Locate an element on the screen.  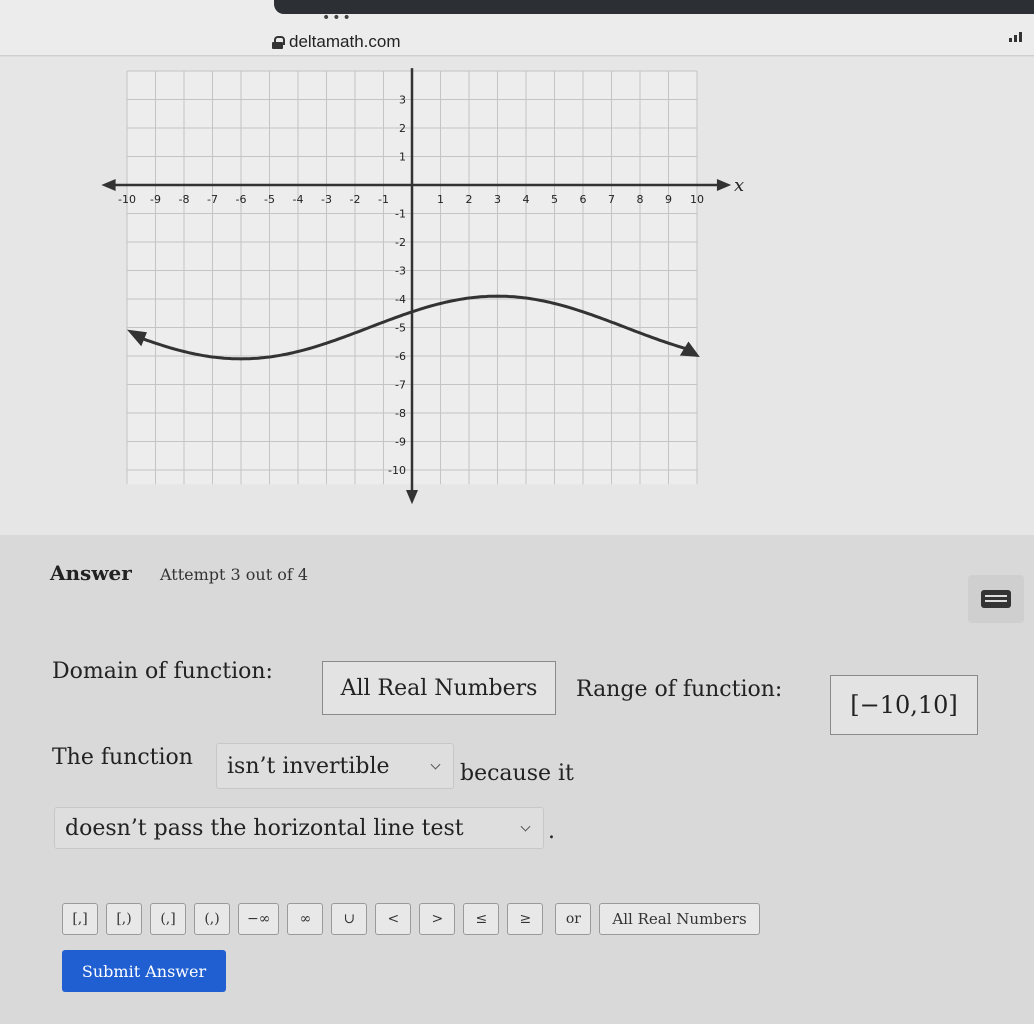
toolbar-button: ≤ is located at coordinates (481, 919).